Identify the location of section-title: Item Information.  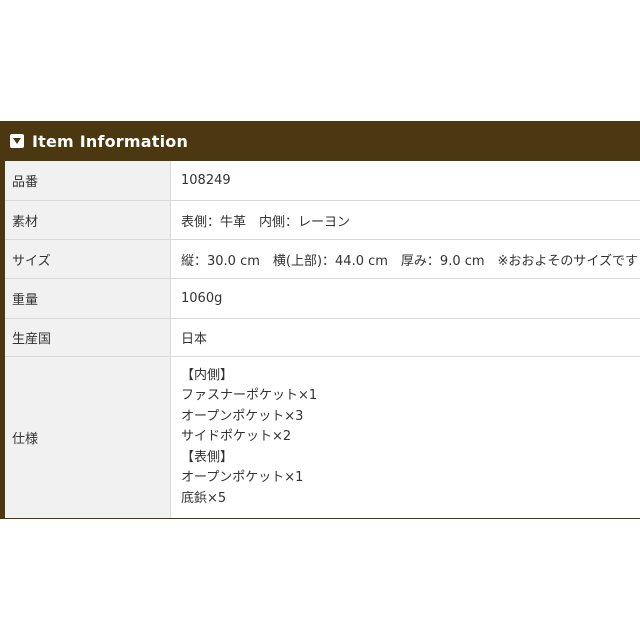
(110, 141).